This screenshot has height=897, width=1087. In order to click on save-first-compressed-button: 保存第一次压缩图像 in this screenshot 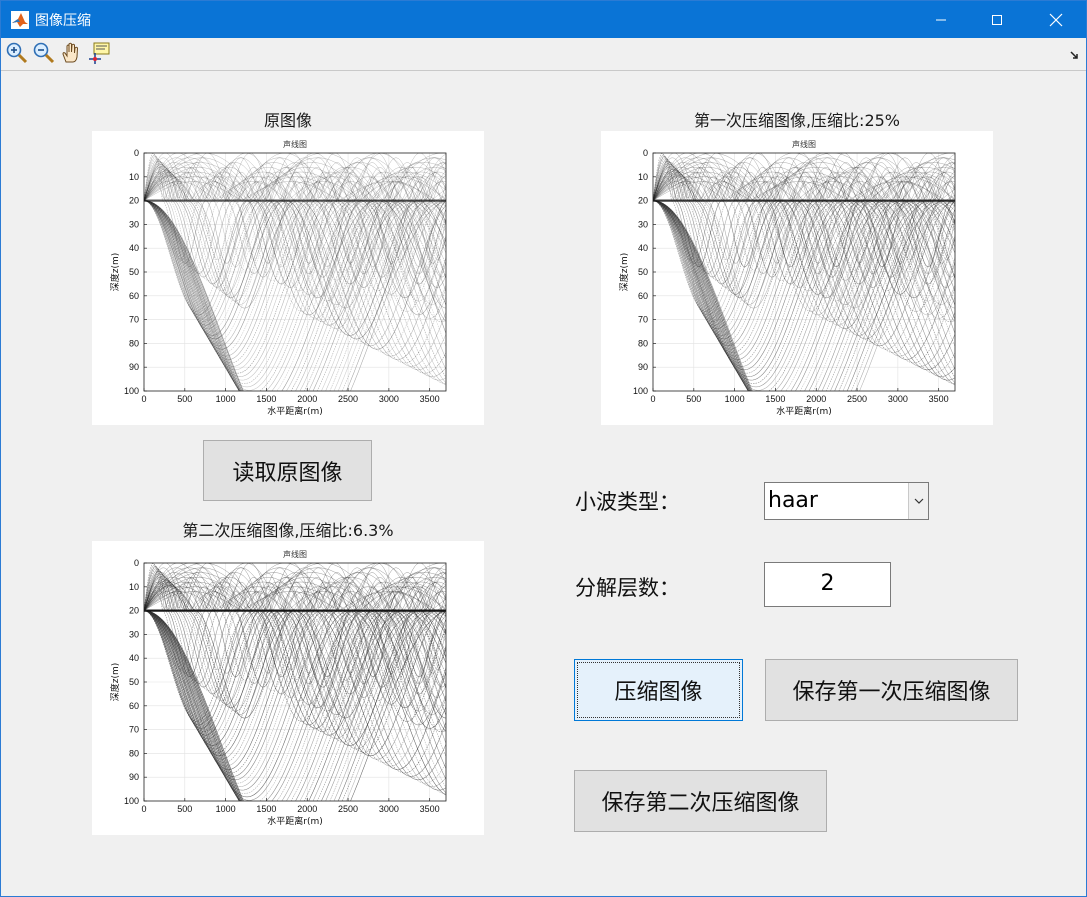, I will do `click(891, 690)`.